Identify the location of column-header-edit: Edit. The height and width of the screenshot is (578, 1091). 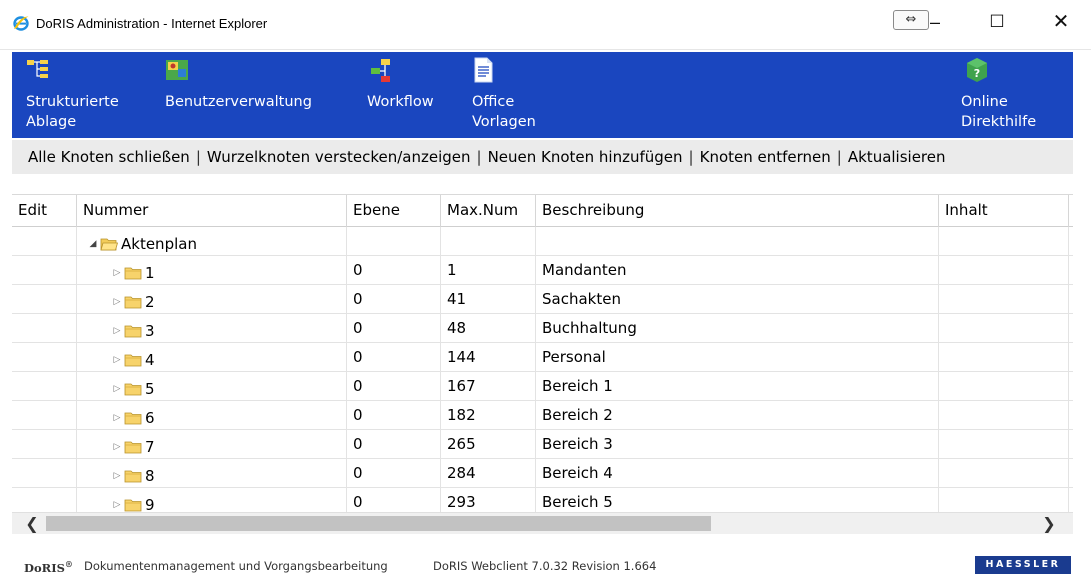
(44, 211).